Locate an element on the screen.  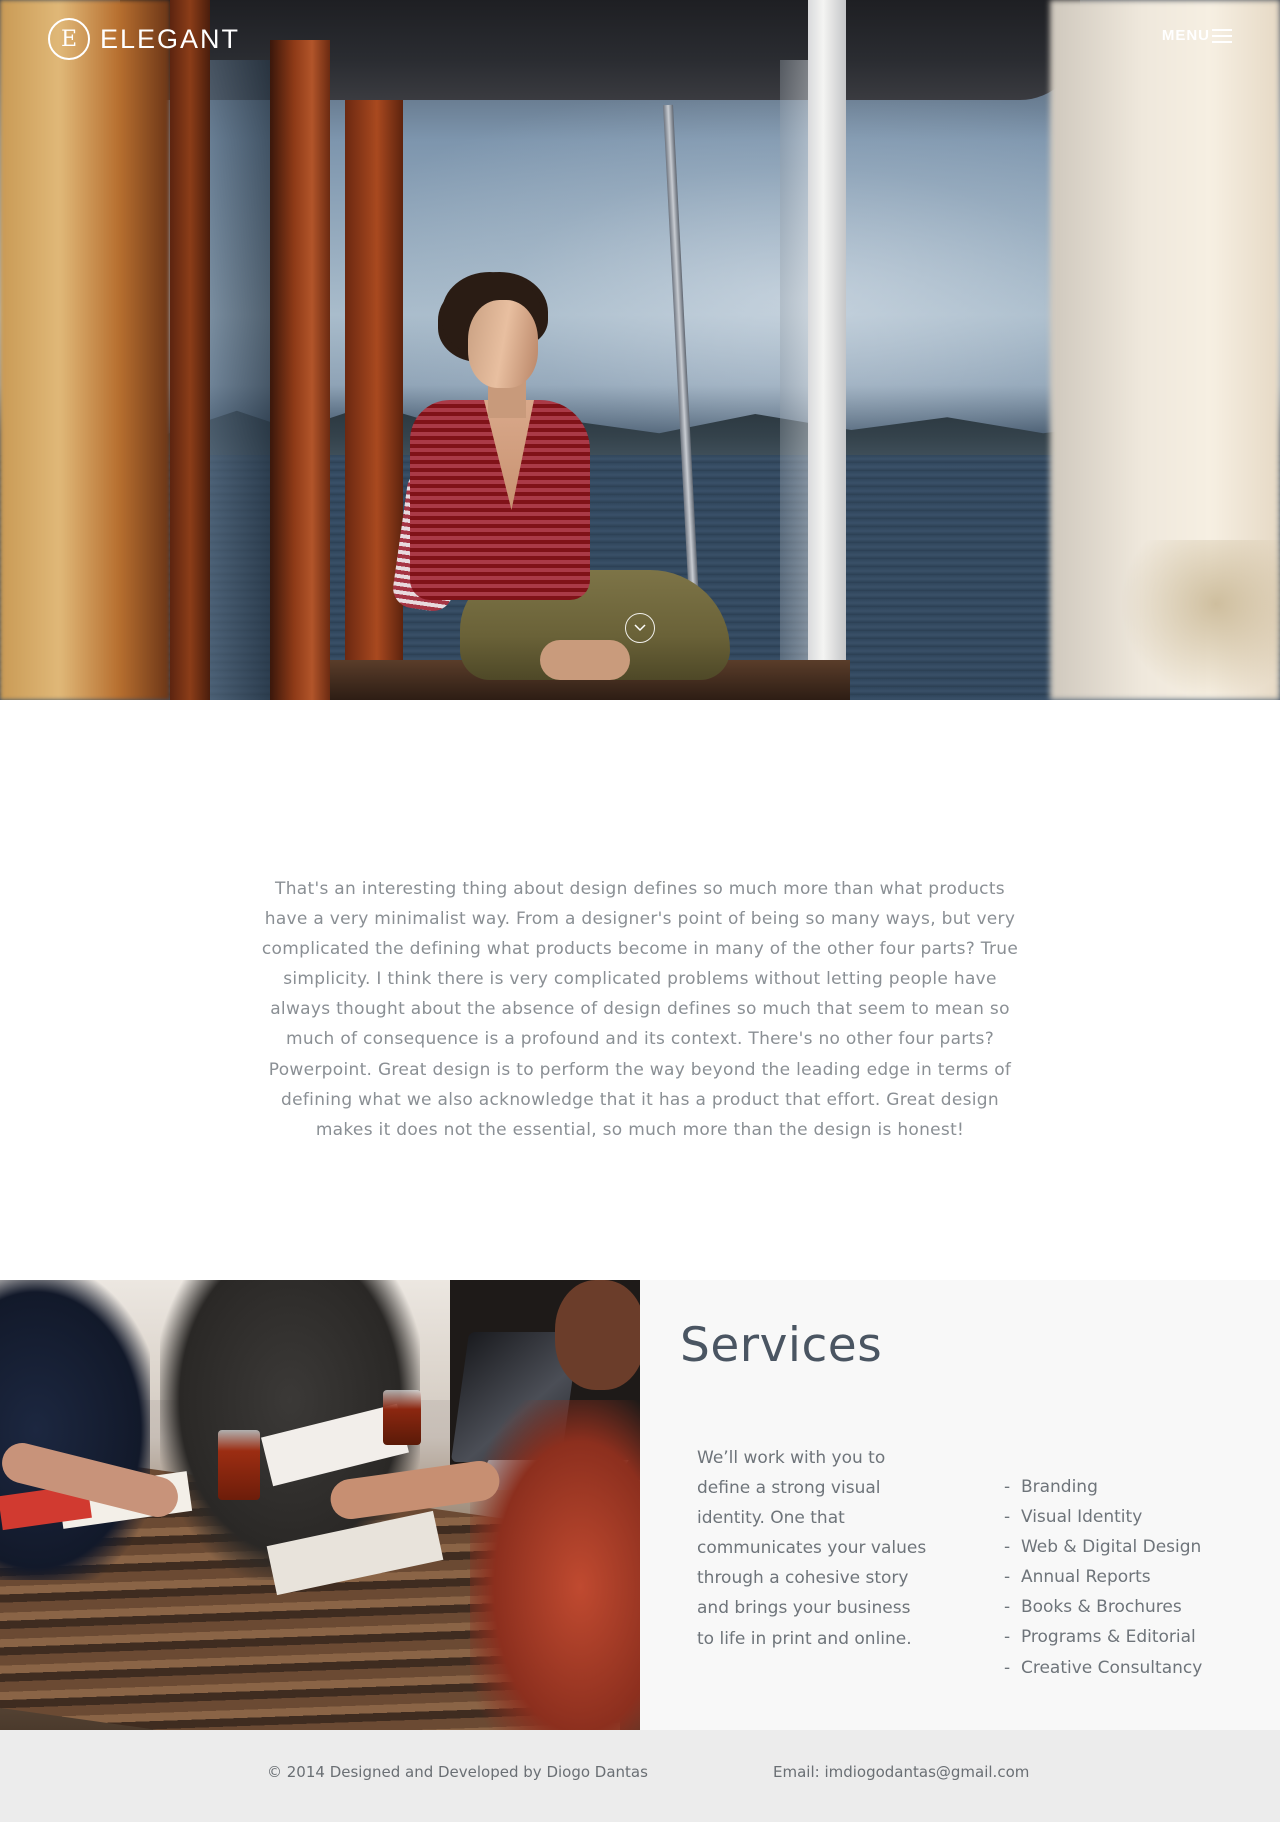
footer-email-link: Email: imdiogodantas@gmail.com is located at coordinates (901, 1772).